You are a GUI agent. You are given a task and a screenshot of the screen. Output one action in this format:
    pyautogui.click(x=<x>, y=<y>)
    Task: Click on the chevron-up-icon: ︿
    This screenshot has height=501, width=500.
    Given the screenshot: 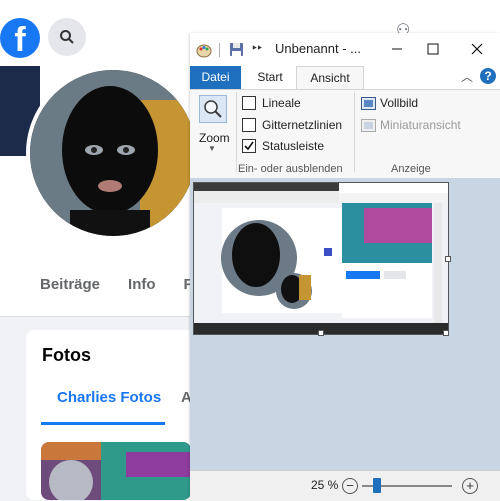 What is the action you would take?
    pyautogui.click(x=467, y=76)
    